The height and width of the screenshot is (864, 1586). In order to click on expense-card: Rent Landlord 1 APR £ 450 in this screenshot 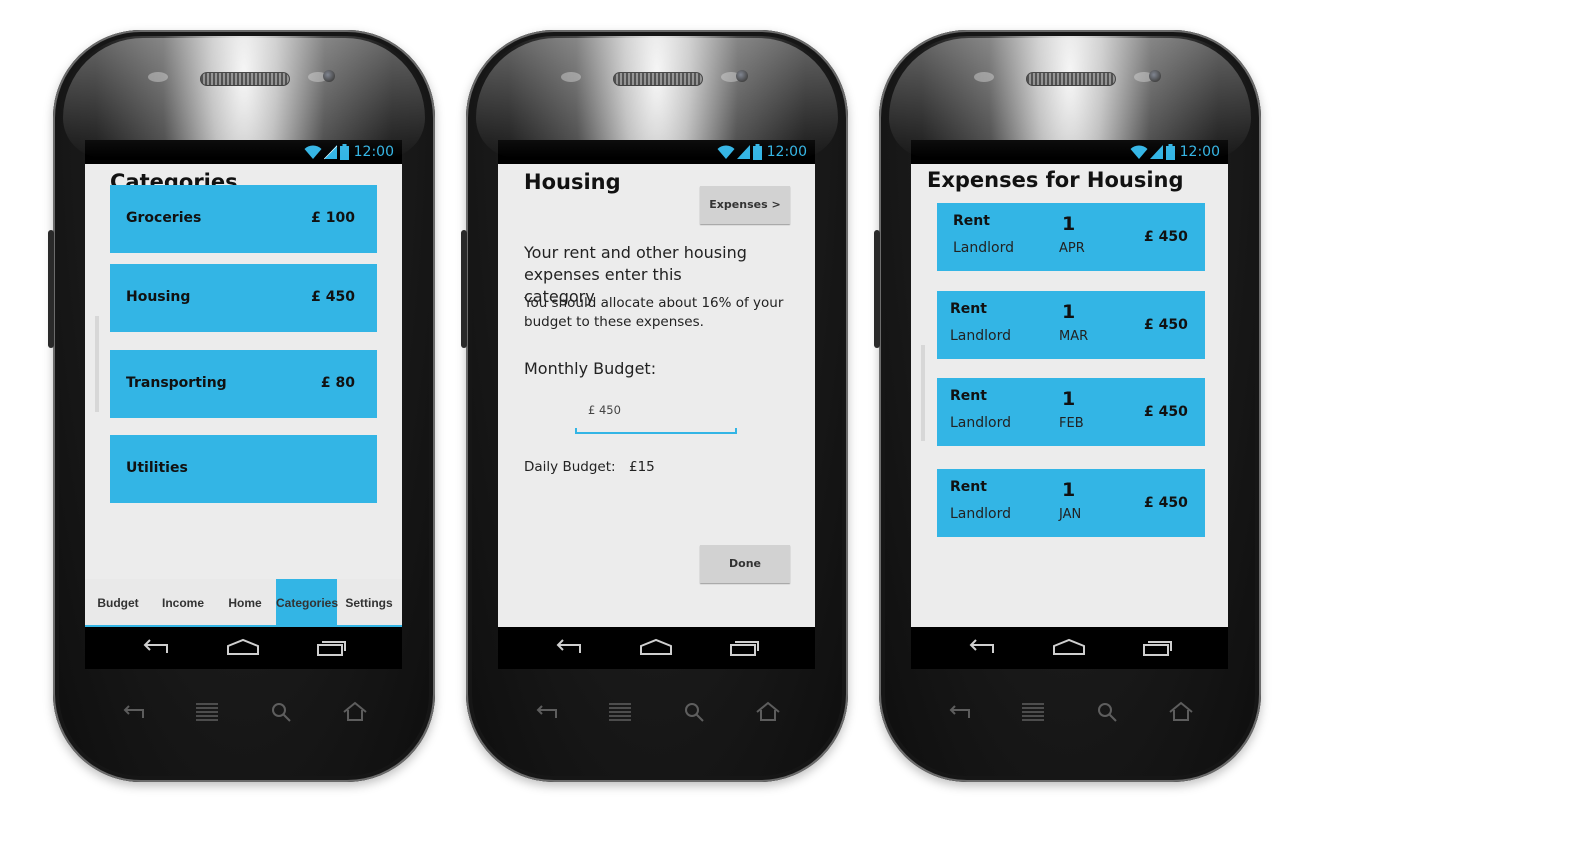, I will do `click(1071, 237)`.